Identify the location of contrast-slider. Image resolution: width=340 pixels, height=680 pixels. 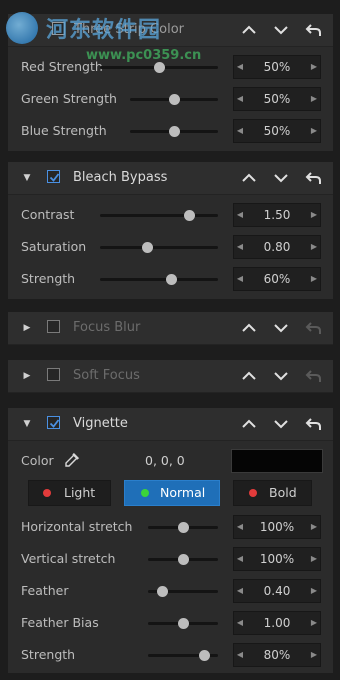
(159, 215).